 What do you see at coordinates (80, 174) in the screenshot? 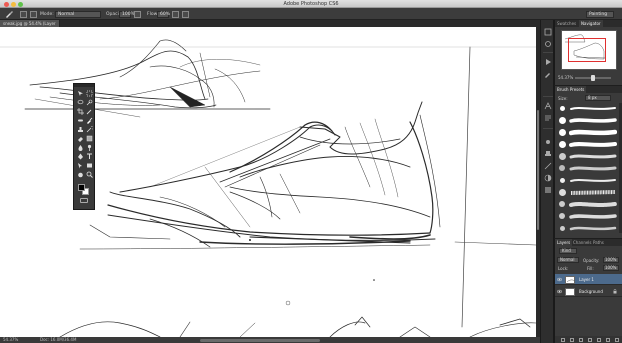
I see `hand-tool-icon` at bounding box center [80, 174].